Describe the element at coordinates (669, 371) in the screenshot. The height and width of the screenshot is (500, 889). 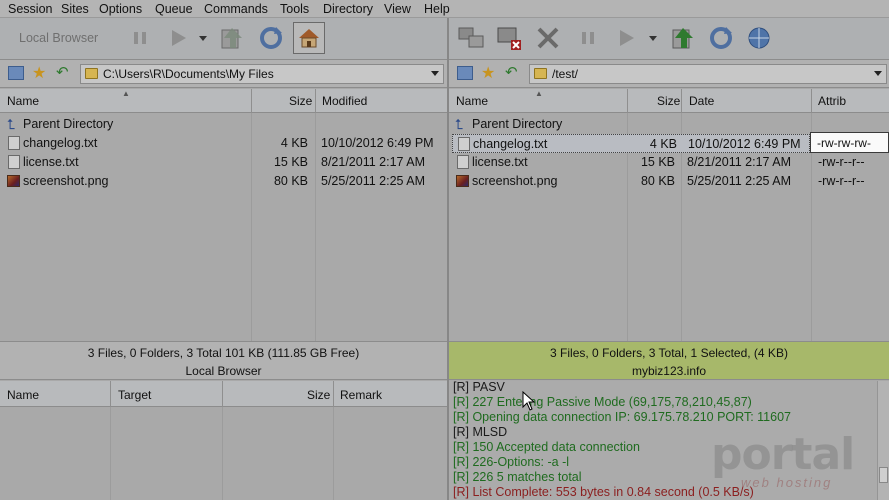
I see `remote-status-label: mybiz123.info` at that location.